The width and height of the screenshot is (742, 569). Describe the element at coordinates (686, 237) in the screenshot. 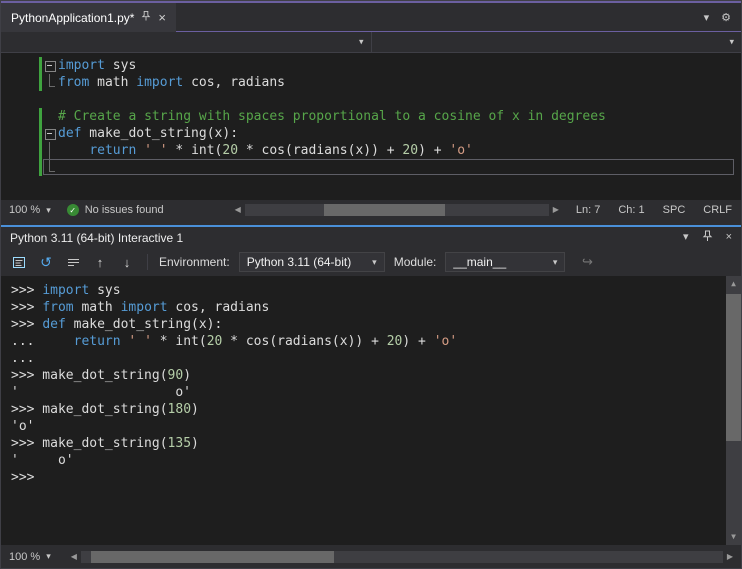

I see `window-position-icon: ▾` at that location.